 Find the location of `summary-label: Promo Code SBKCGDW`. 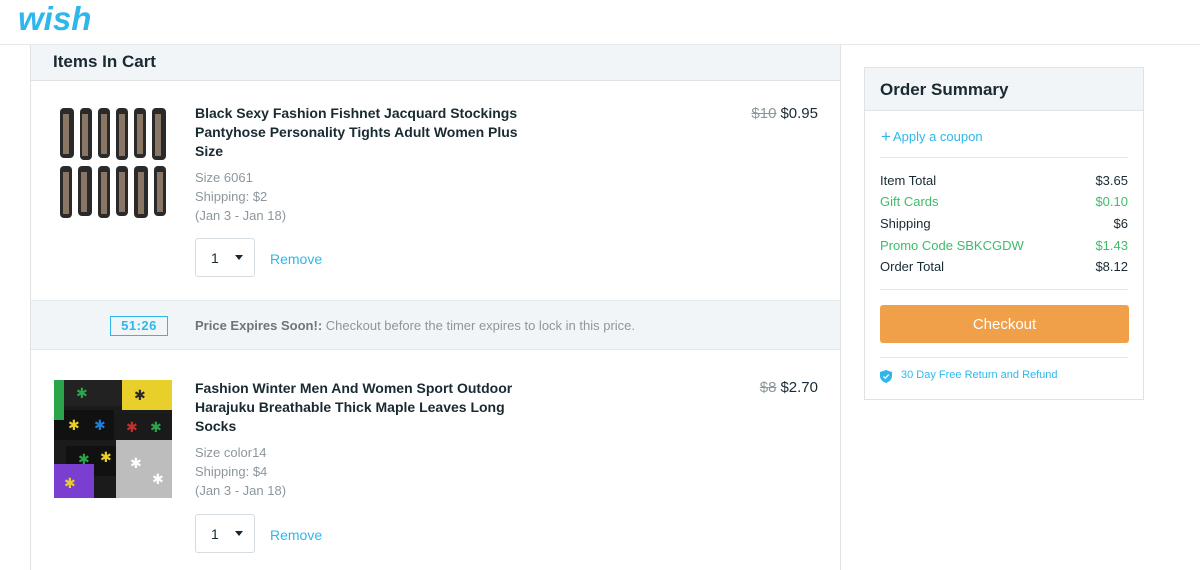

summary-label: Promo Code SBKCGDW is located at coordinates (952, 245).